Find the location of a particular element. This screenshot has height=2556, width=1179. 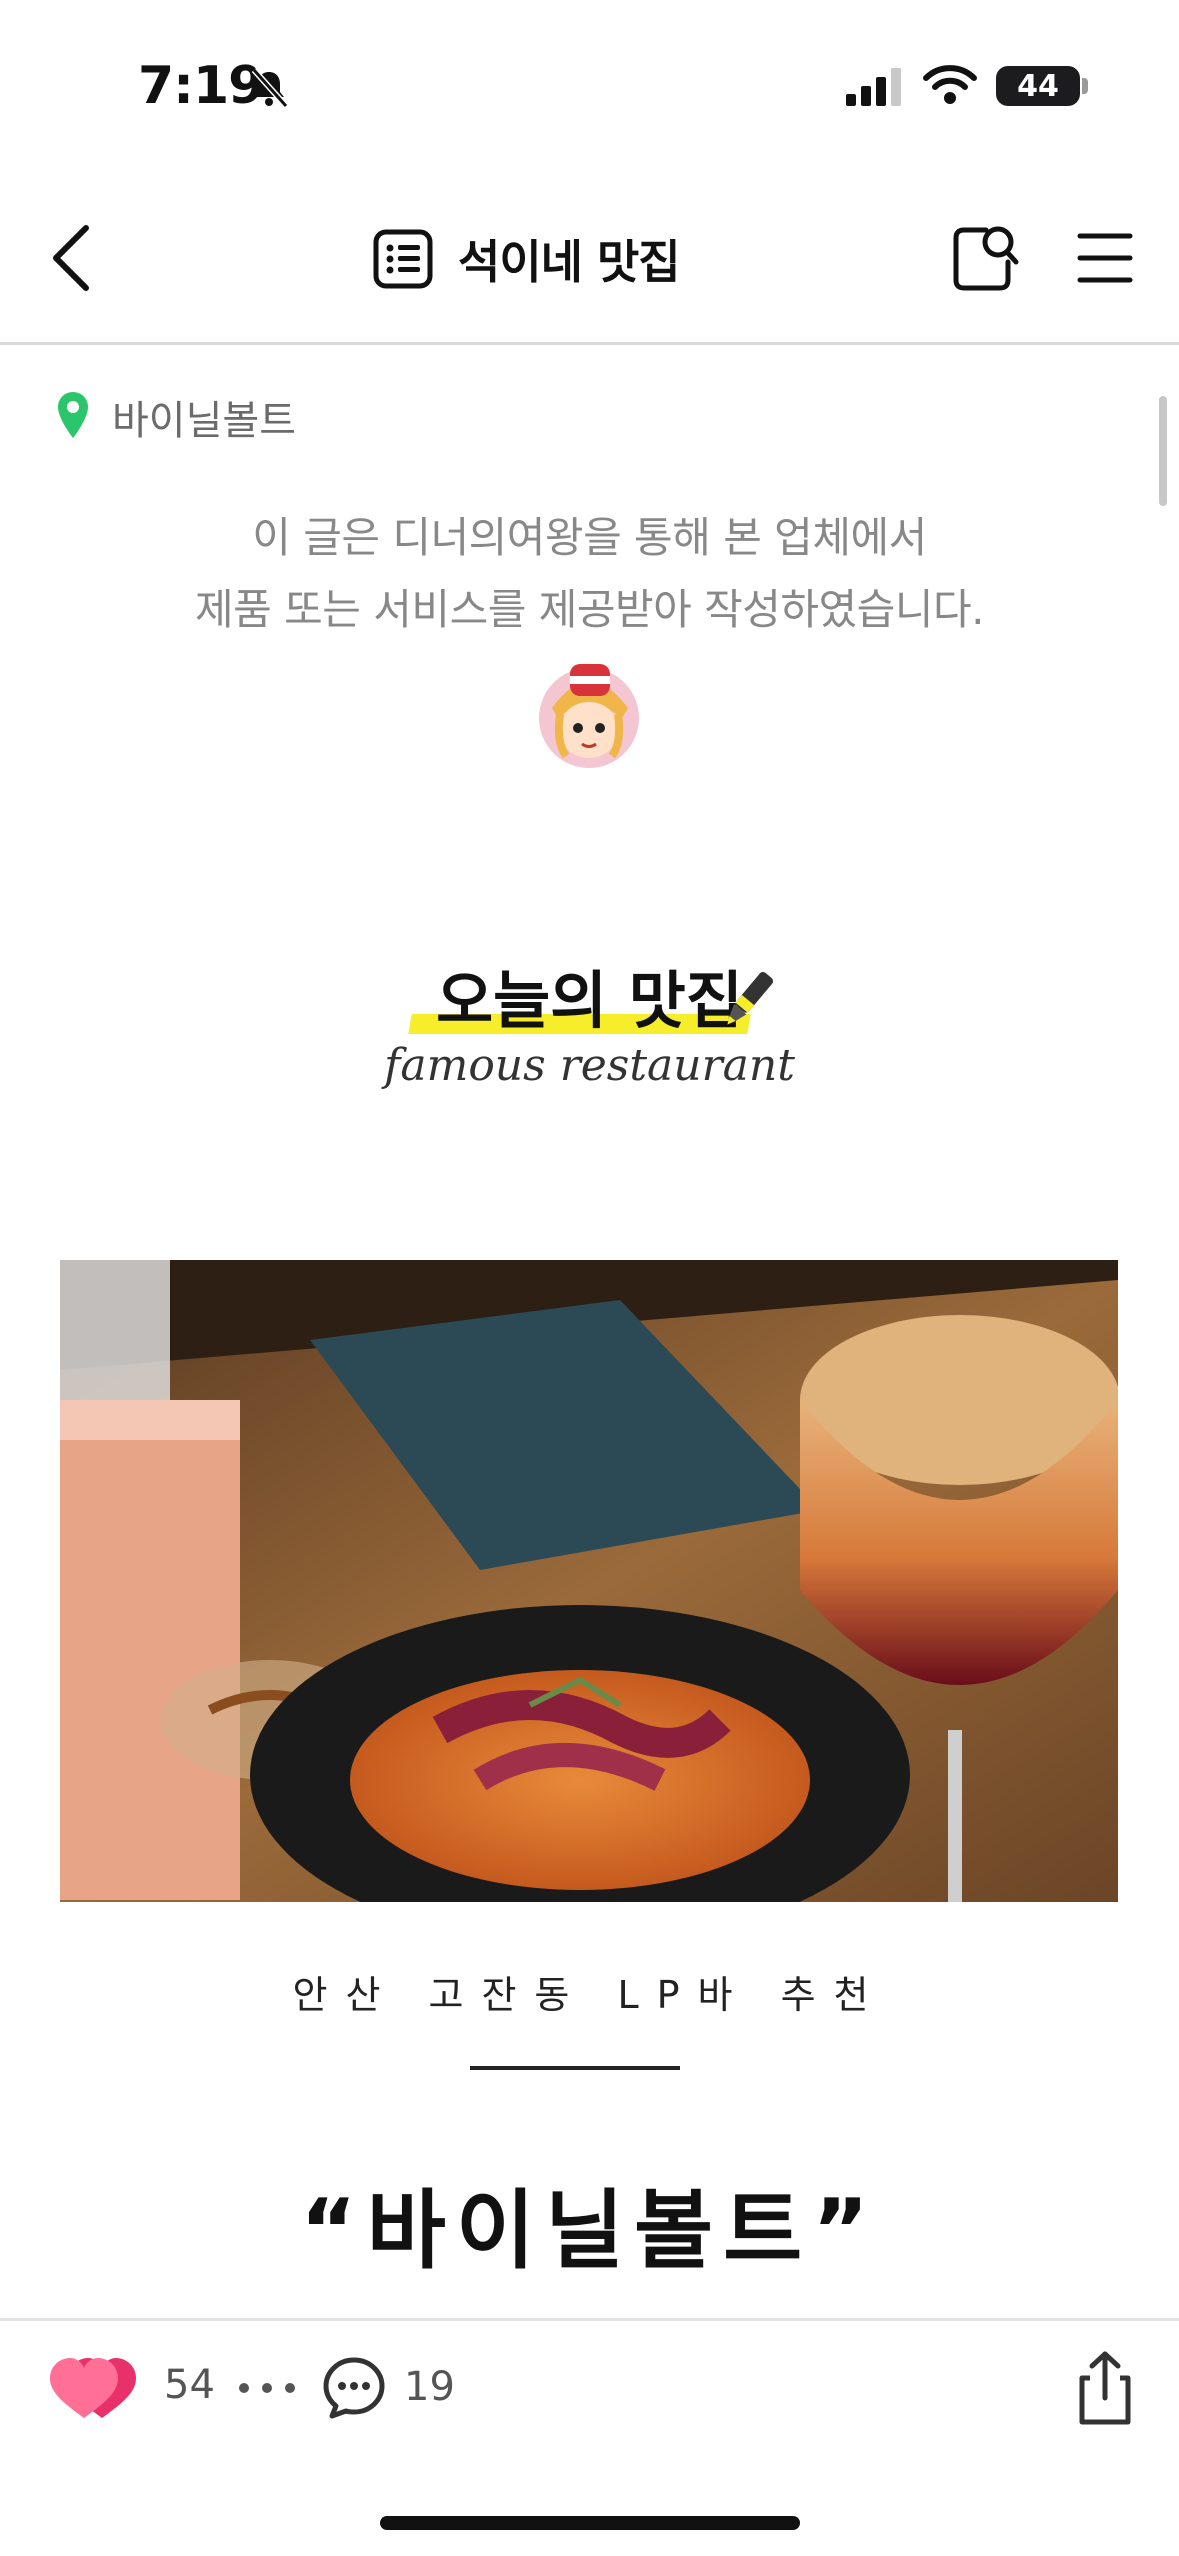

today-heading: 오늘의 맛집 is located at coordinates (589, 995).